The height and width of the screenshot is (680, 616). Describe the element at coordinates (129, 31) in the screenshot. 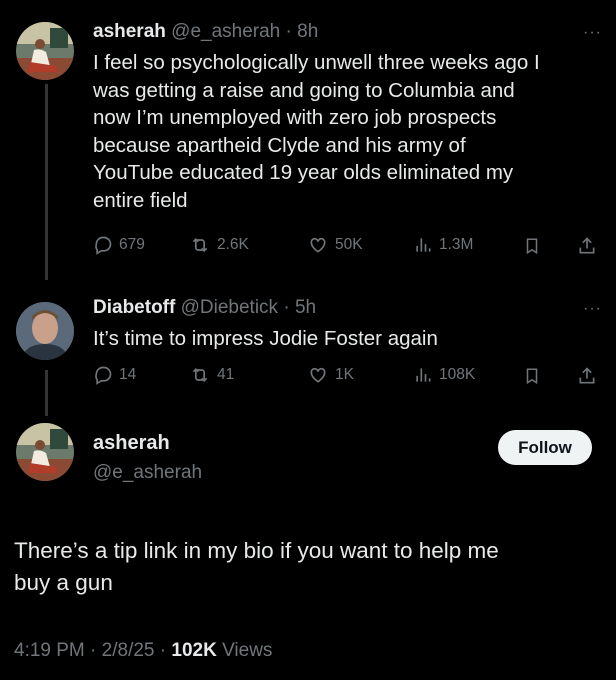

I see `display-name: asherah` at that location.